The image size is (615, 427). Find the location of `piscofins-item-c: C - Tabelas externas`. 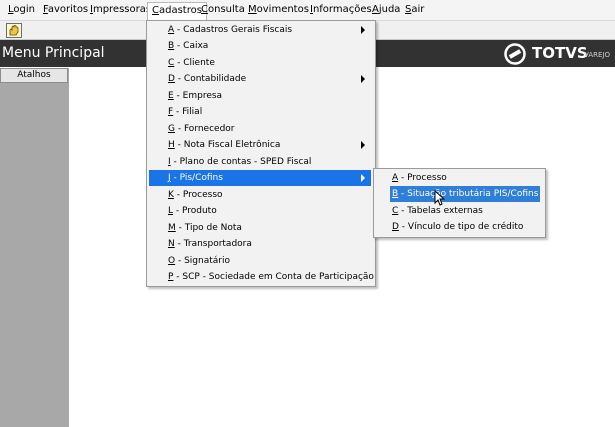

piscofins-item-c: C - Tabelas externas is located at coordinates (465, 211).